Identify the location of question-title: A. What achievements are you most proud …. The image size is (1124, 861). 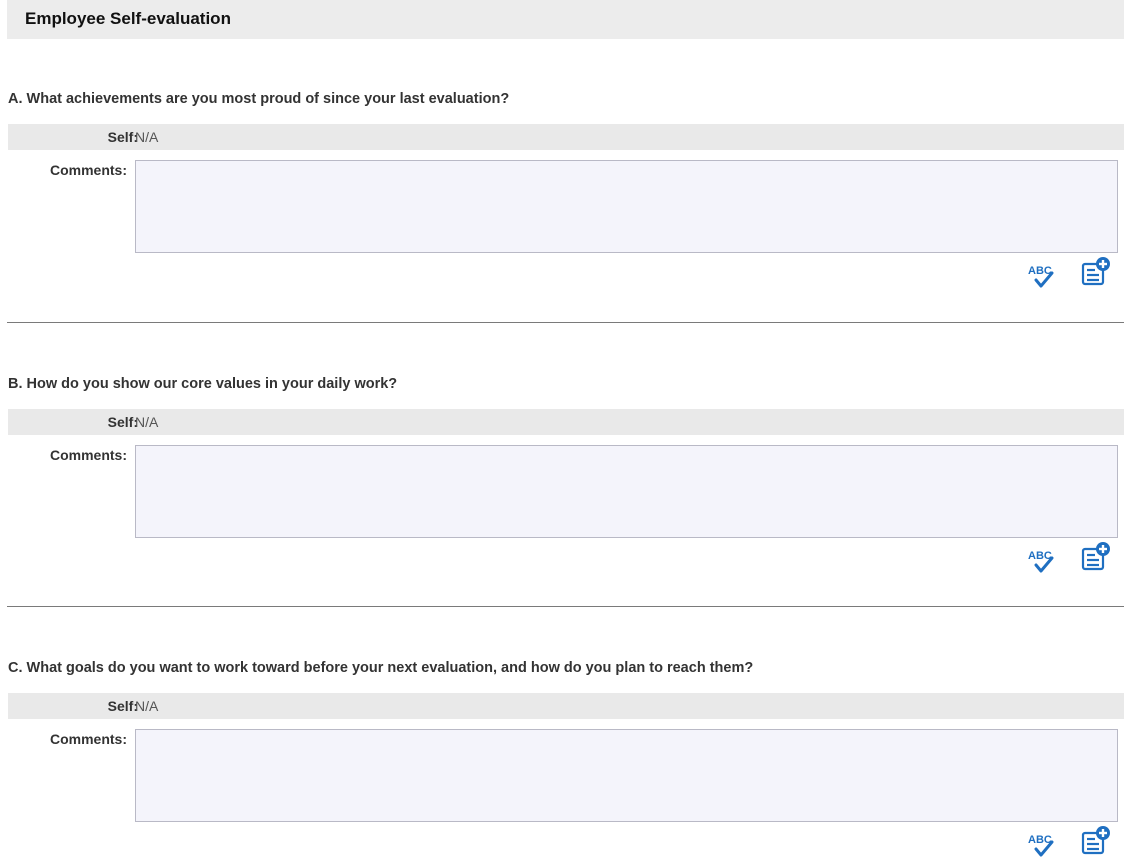
(259, 99).